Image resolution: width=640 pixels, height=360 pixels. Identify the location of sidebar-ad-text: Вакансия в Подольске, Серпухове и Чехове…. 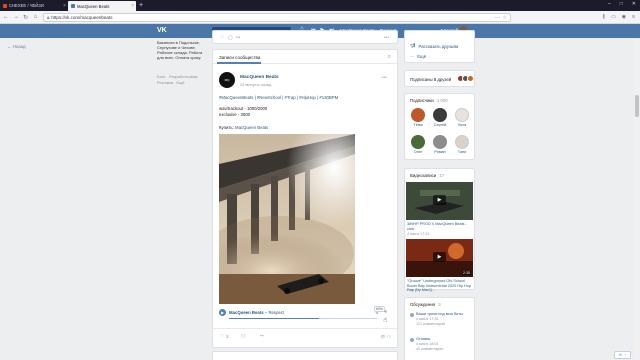
(182, 50).